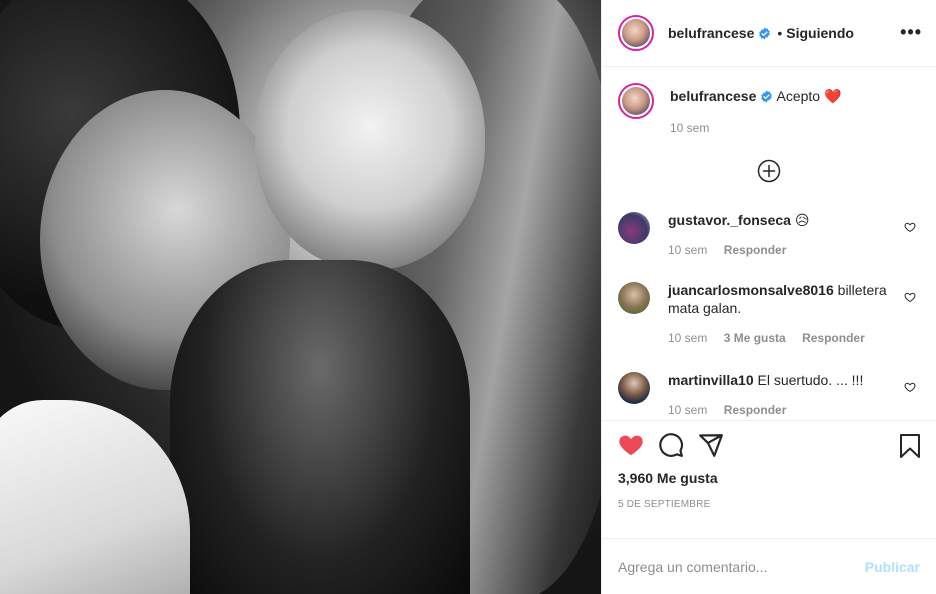 This screenshot has height=594, width=936. I want to click on action-icons, so click(769, 445).